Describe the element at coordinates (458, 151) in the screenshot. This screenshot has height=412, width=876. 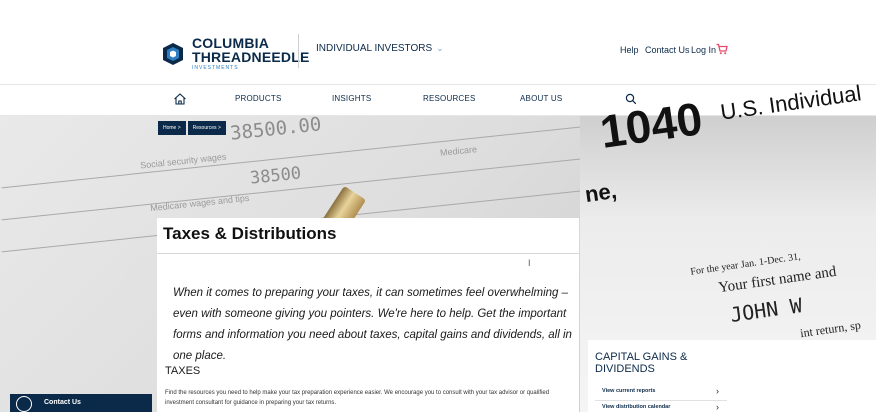
I see `form-label-medicare: Medicare` at that location.